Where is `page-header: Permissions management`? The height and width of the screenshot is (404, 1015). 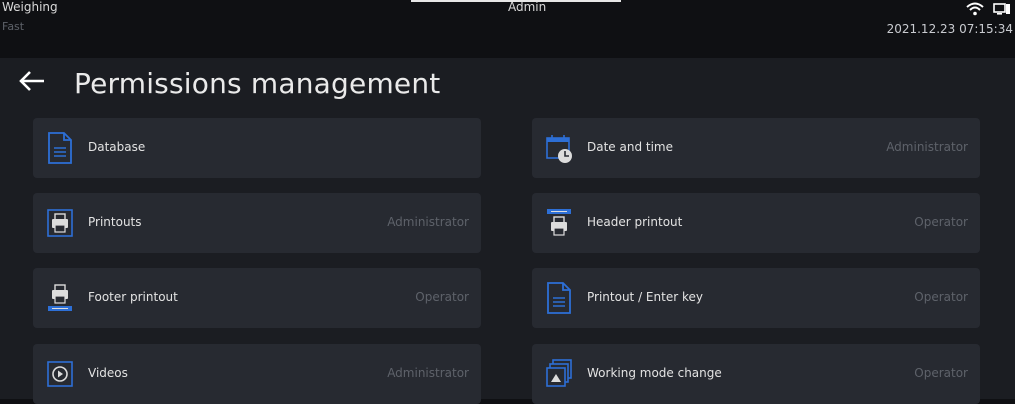 page-header: Permissions management is located at coordinates (507, 84).